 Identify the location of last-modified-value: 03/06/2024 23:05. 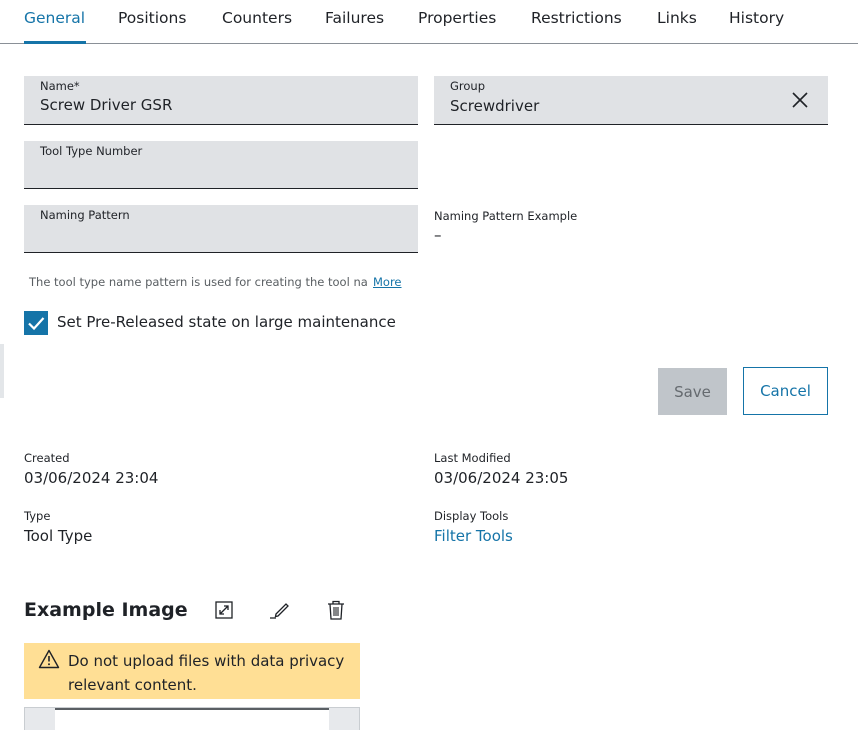
(501, 478).